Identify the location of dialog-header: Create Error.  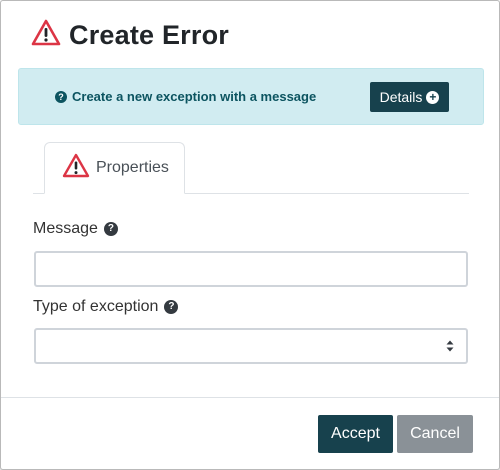
(130, 35).